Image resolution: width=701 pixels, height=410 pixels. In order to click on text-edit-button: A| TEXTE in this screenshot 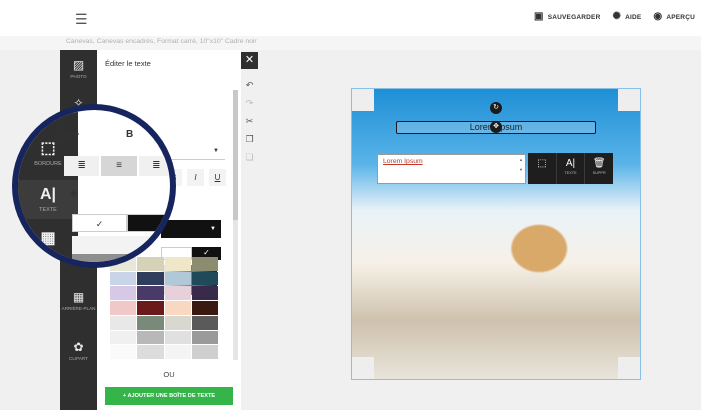, I will do `click(571, 168)`.